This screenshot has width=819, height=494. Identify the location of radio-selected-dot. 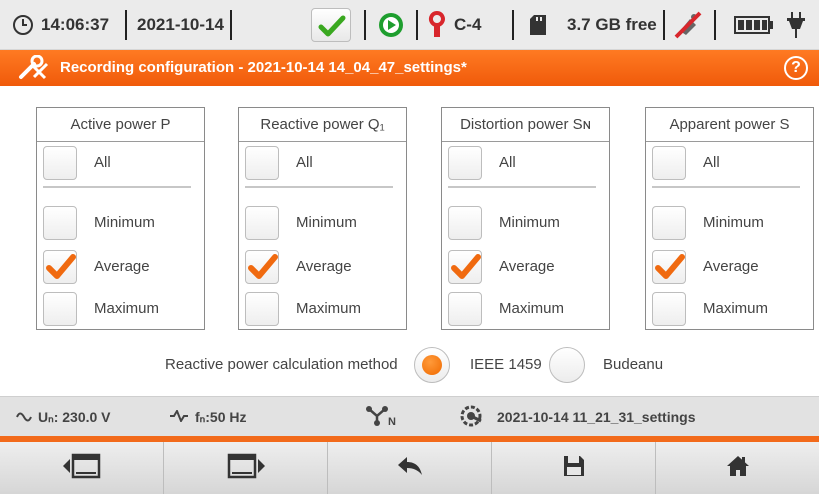
(432, 365).